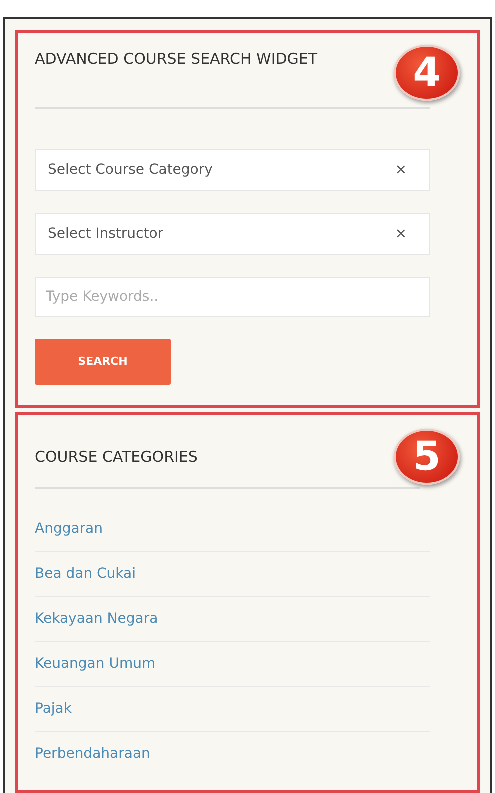 This screenshot has width=495, height=793. What do you see at coordinates (177, 59) in the screenshot?
I see `widget-title: ADVANCED COURSE SEARCH WIDGET` at bounding box center [177, 59].